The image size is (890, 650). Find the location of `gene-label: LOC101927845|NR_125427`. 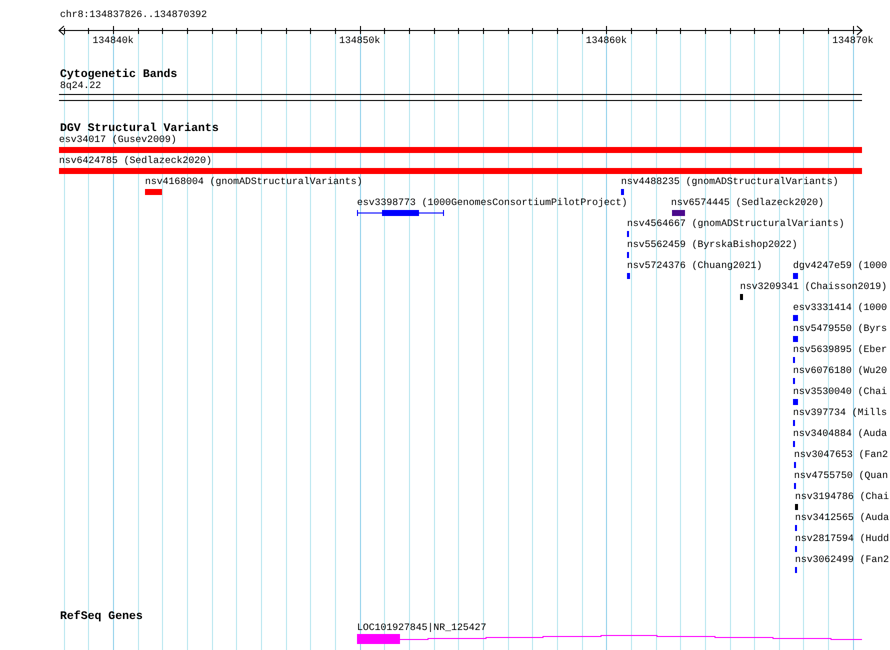

gene-label: LOC101927845|NR_125427 is located at coordinates (421, 628).